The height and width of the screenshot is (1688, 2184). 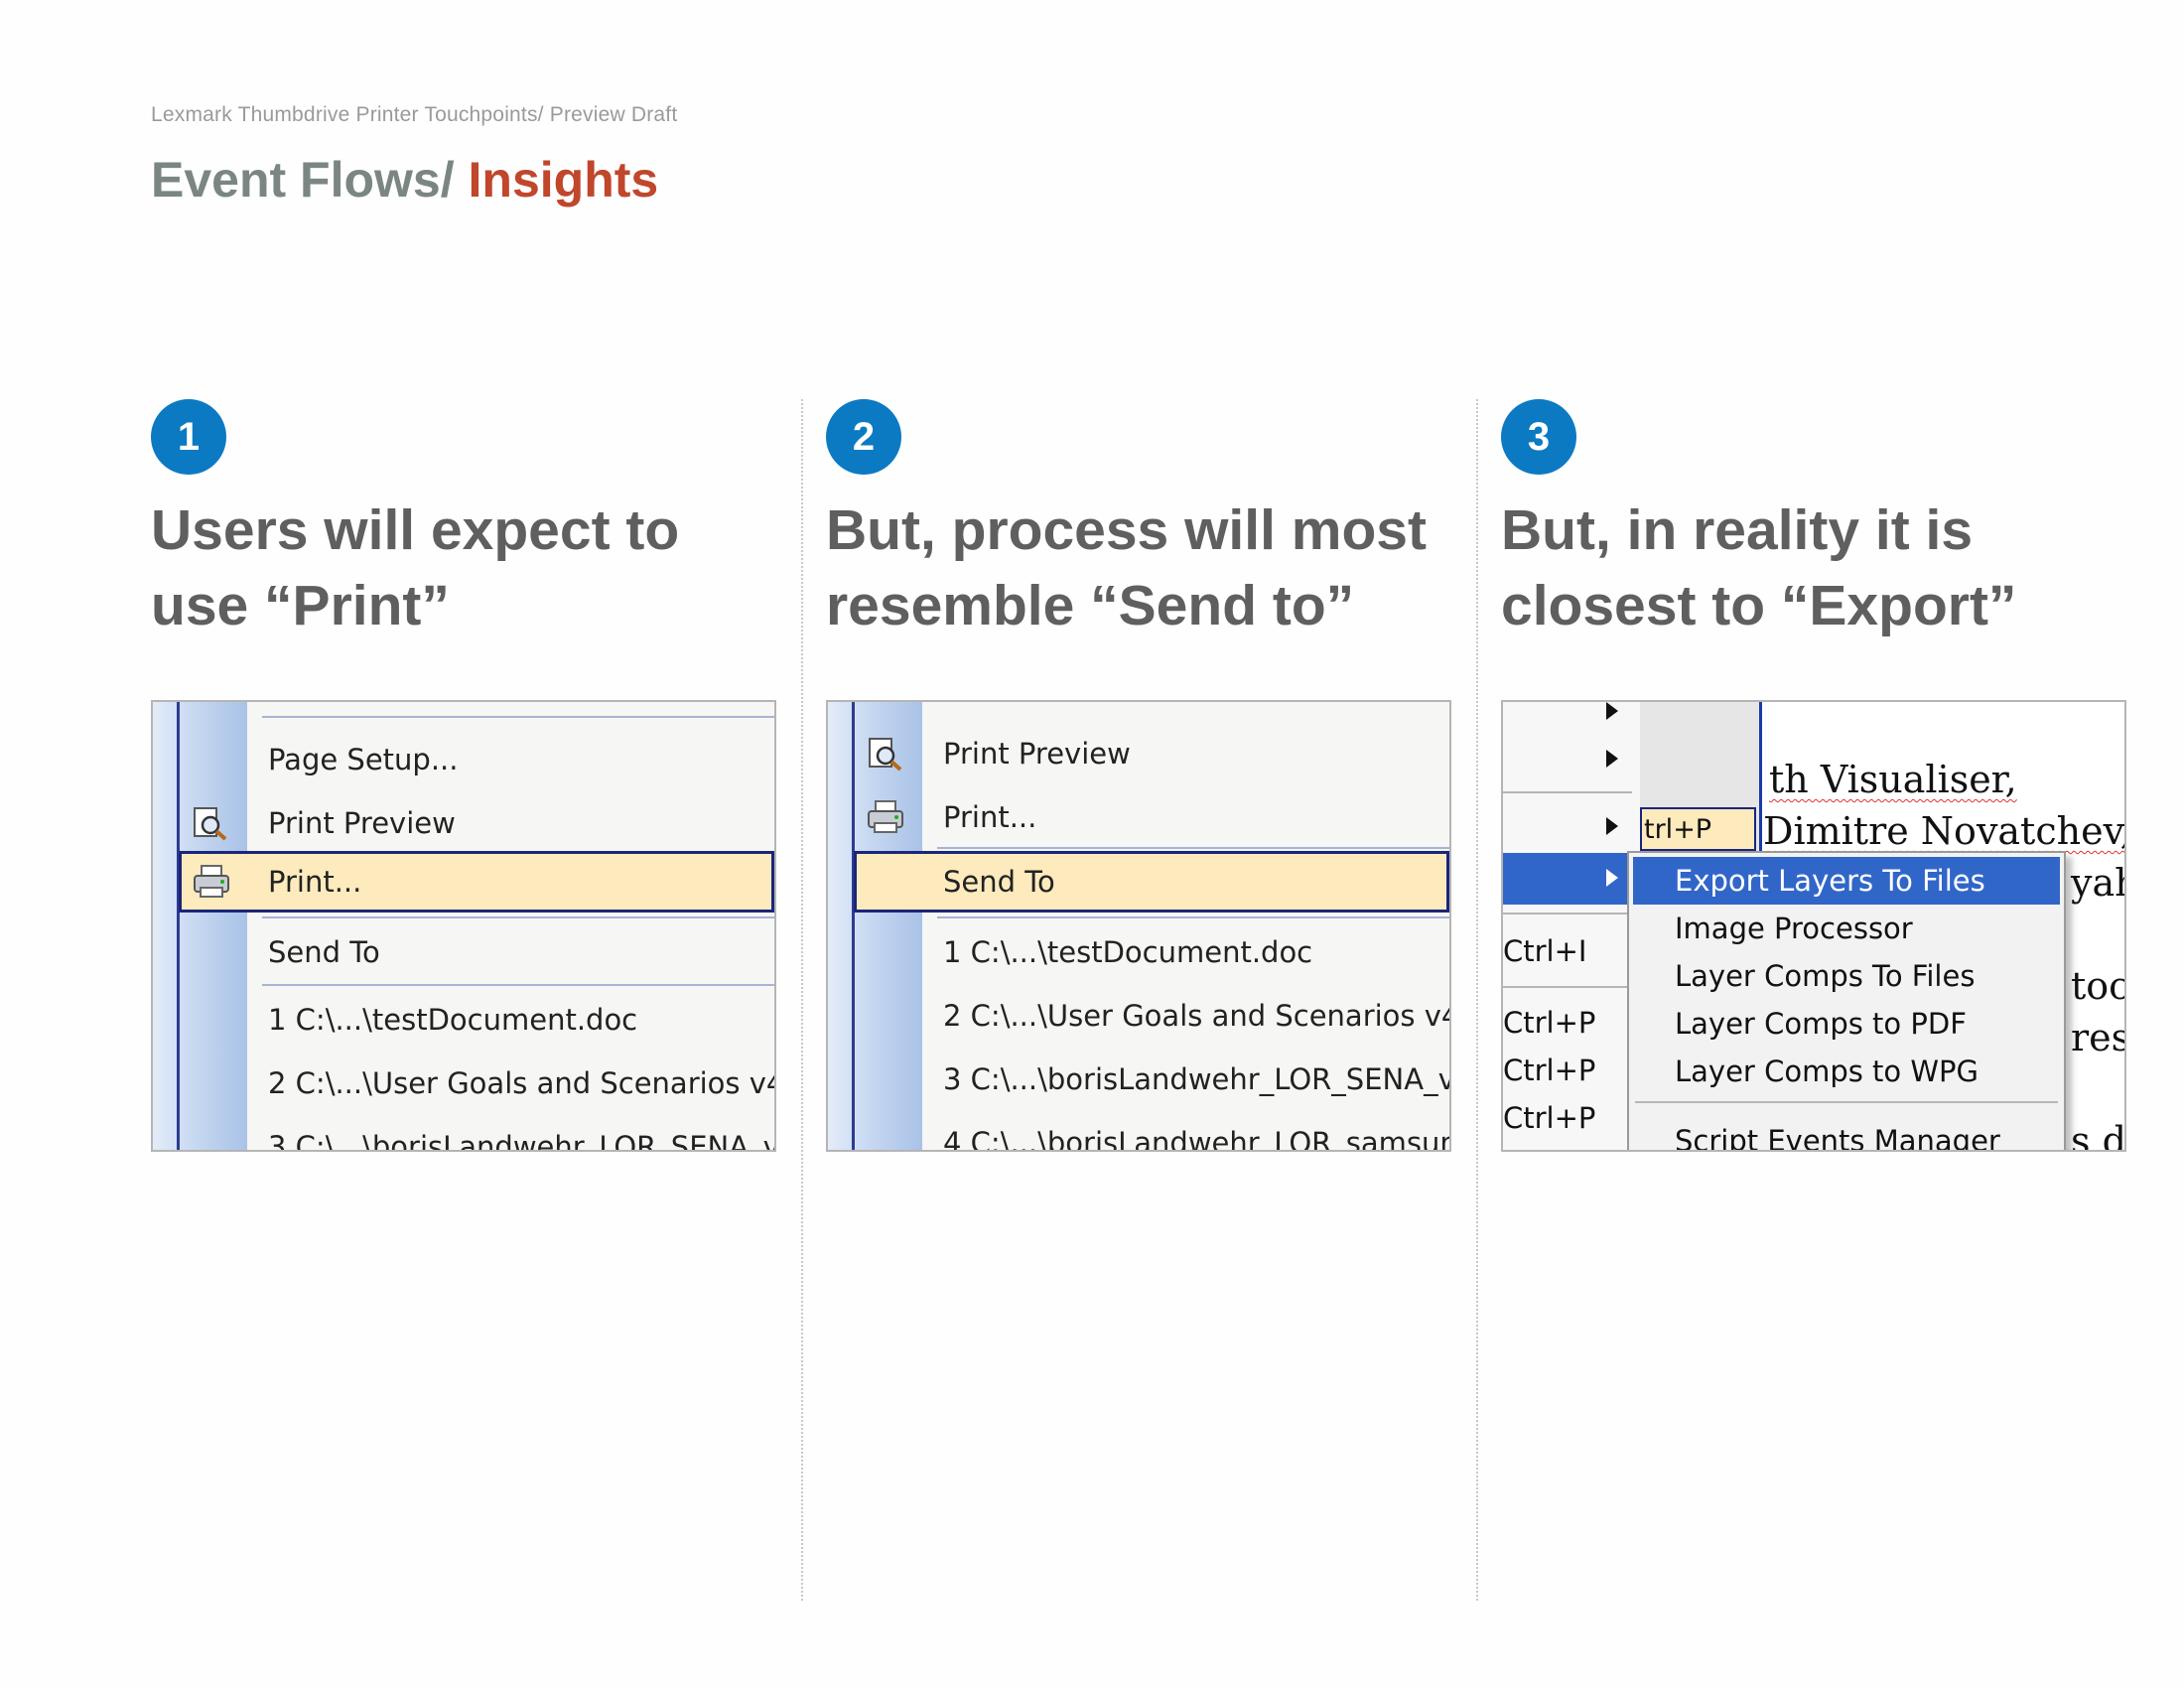 I want to click on menu-item-layer-comps-to-pdf: Layer Comps to PDF, so click(x=1846, y=1024).